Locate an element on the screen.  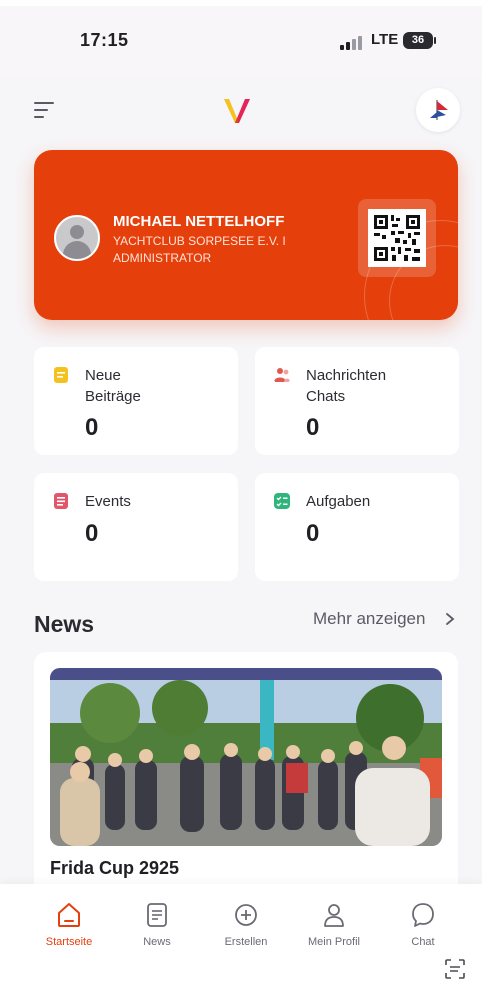
nav-label: Mein Profil is located at coordinates (334, 942).